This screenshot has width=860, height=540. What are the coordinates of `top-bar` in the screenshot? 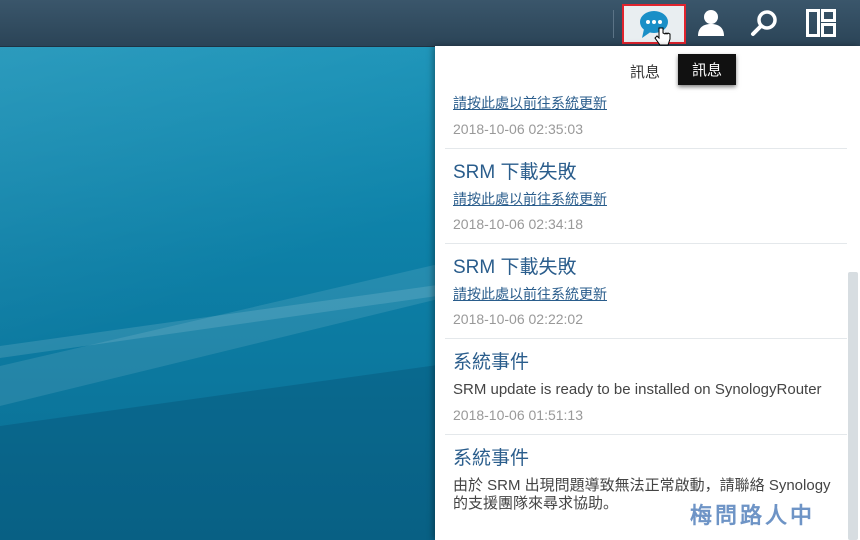 It's located at (430, 23).